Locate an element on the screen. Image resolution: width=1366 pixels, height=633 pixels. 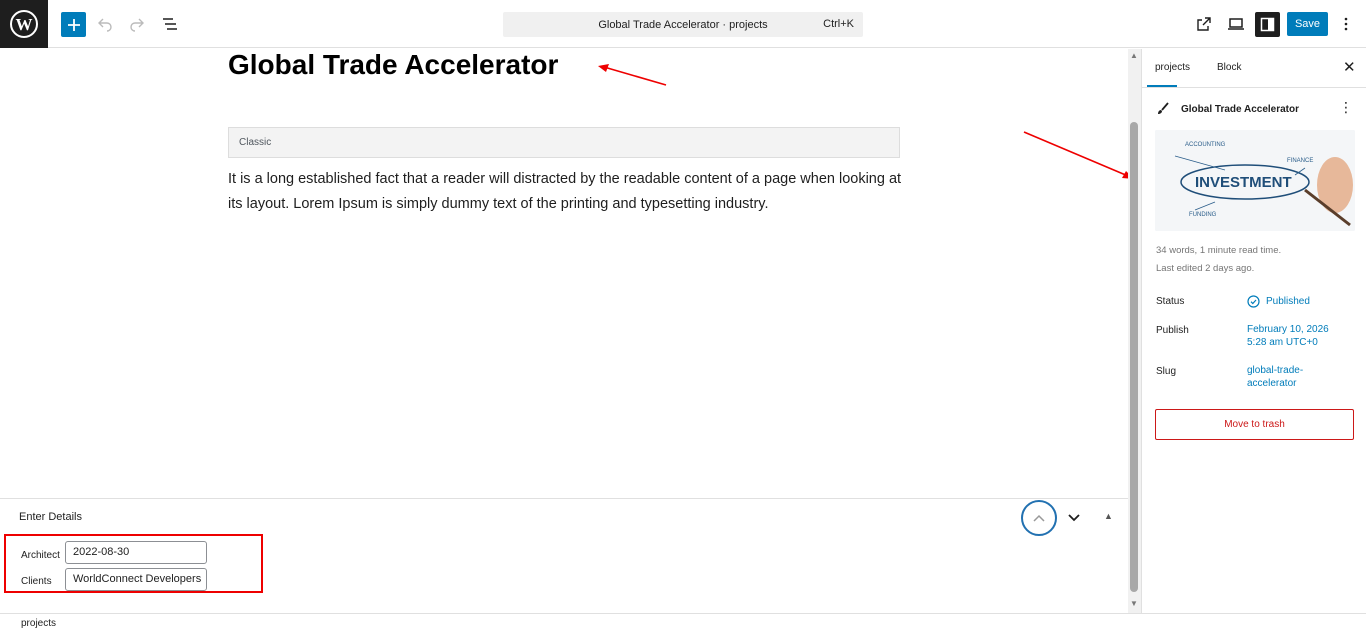
active-tab-indicator is located at coordinates (1162, 86).